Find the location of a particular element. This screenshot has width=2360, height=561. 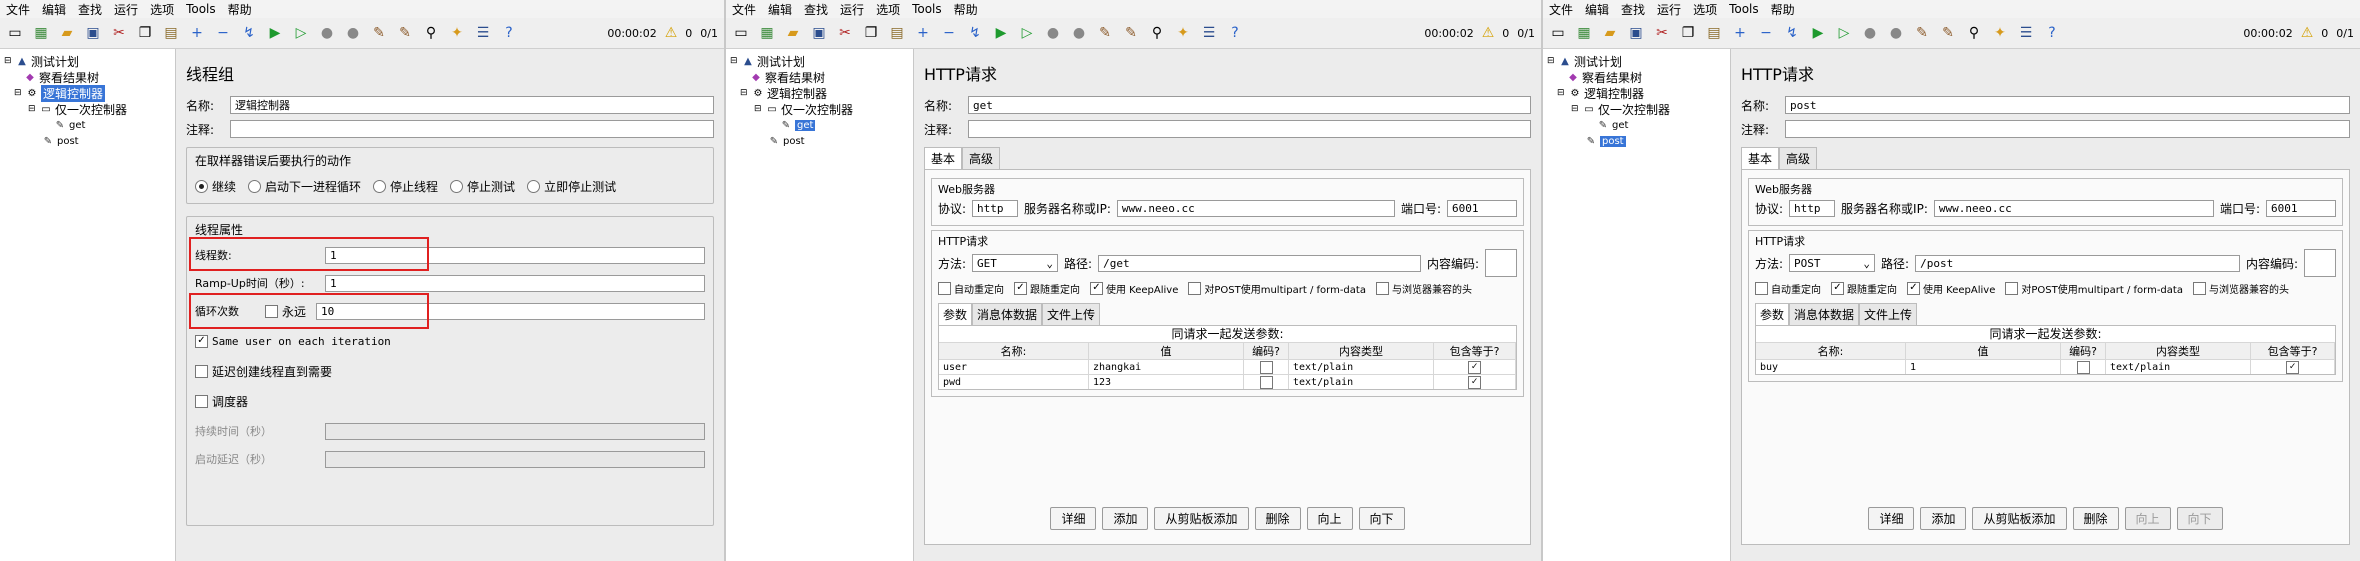

help-icon: ? is located at coordinates (509, 33).